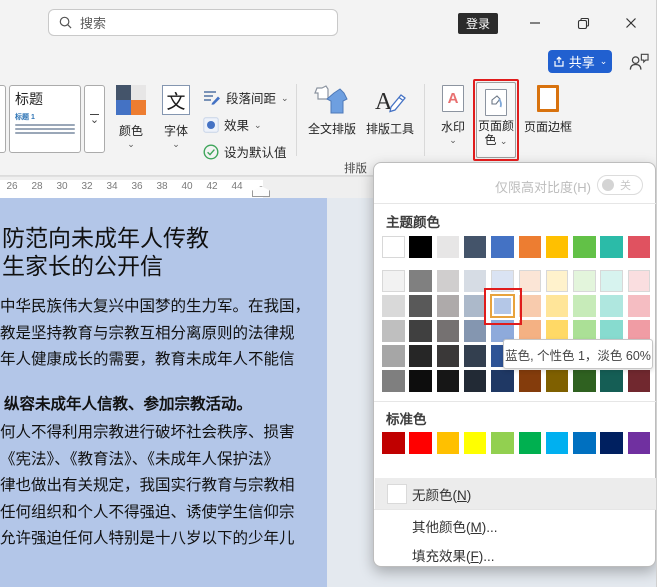 The width and height of the screenshot is (657, 587). Describe the element at coordinates (390, 102) in the screenshot. I see `layout-tools-icon: A` at that location.